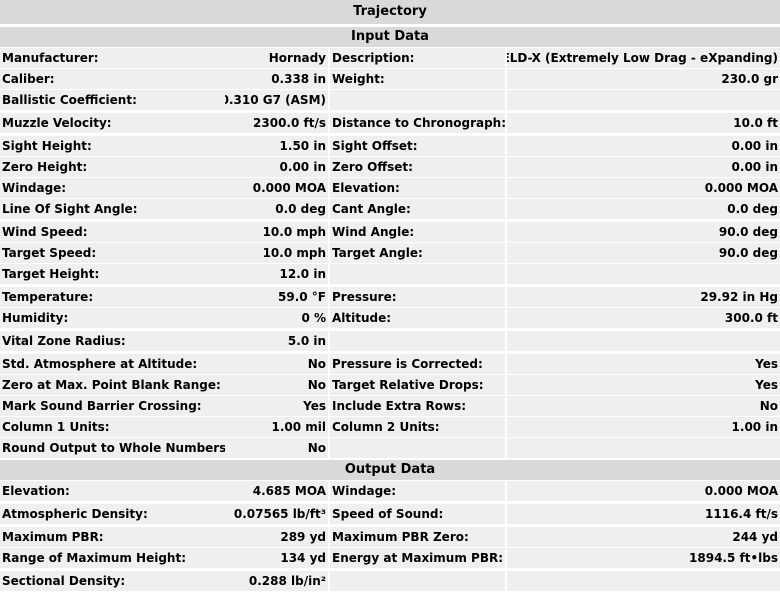 The image size is (780, 592). I want to click on value-energy-max-pbr: 1894.5 ft•lbs, so click(642, 558).